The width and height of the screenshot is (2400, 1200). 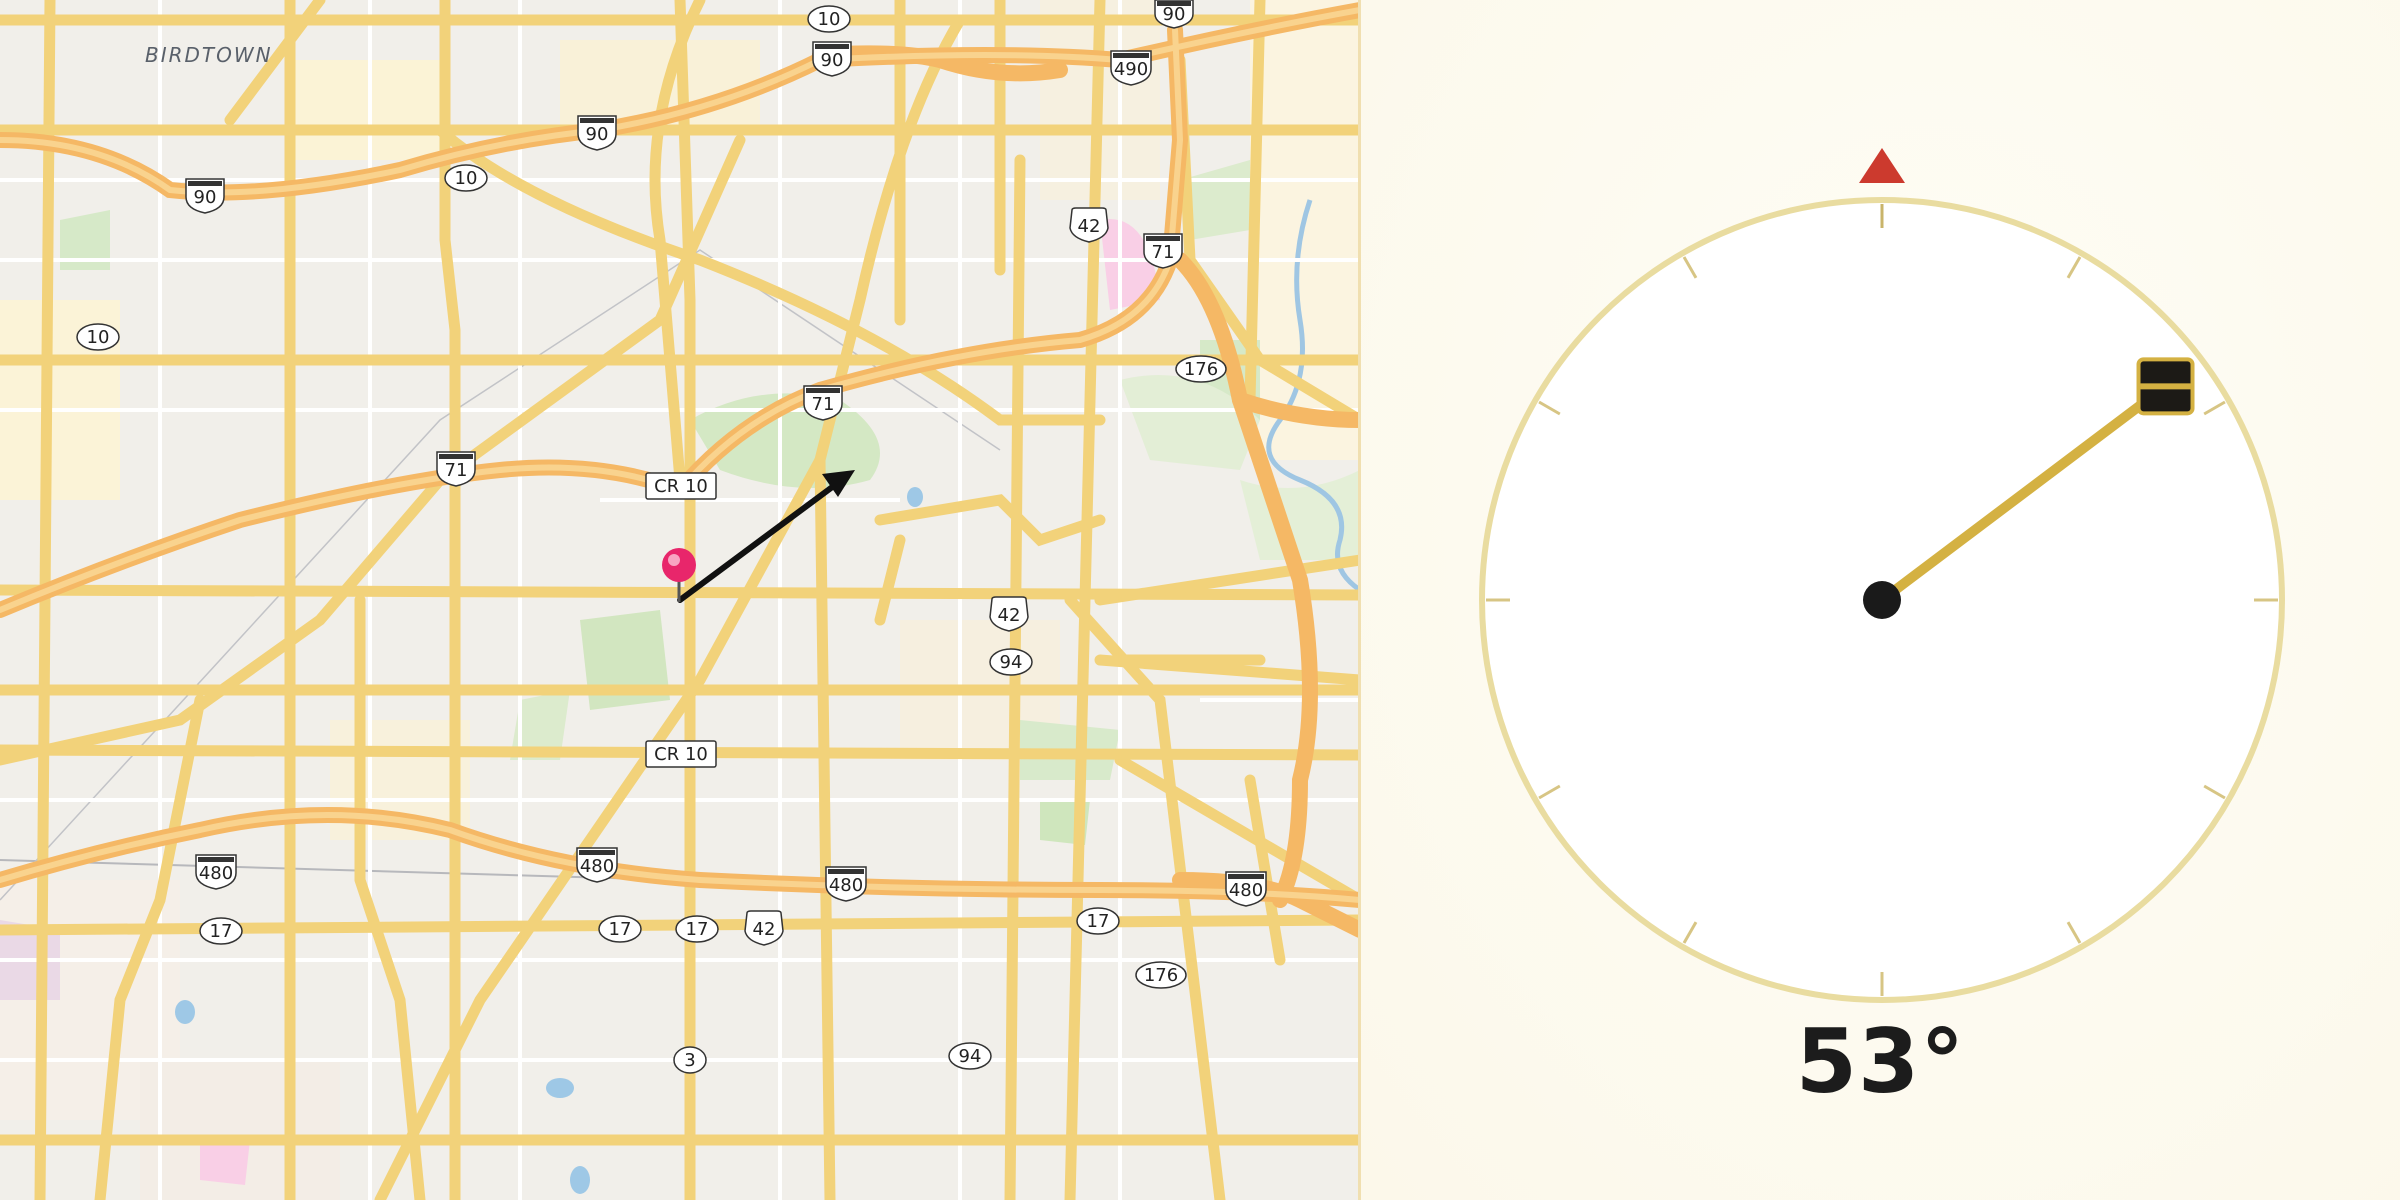 I want to click on interstate-shield: 490, so click(x=1131, y=68).